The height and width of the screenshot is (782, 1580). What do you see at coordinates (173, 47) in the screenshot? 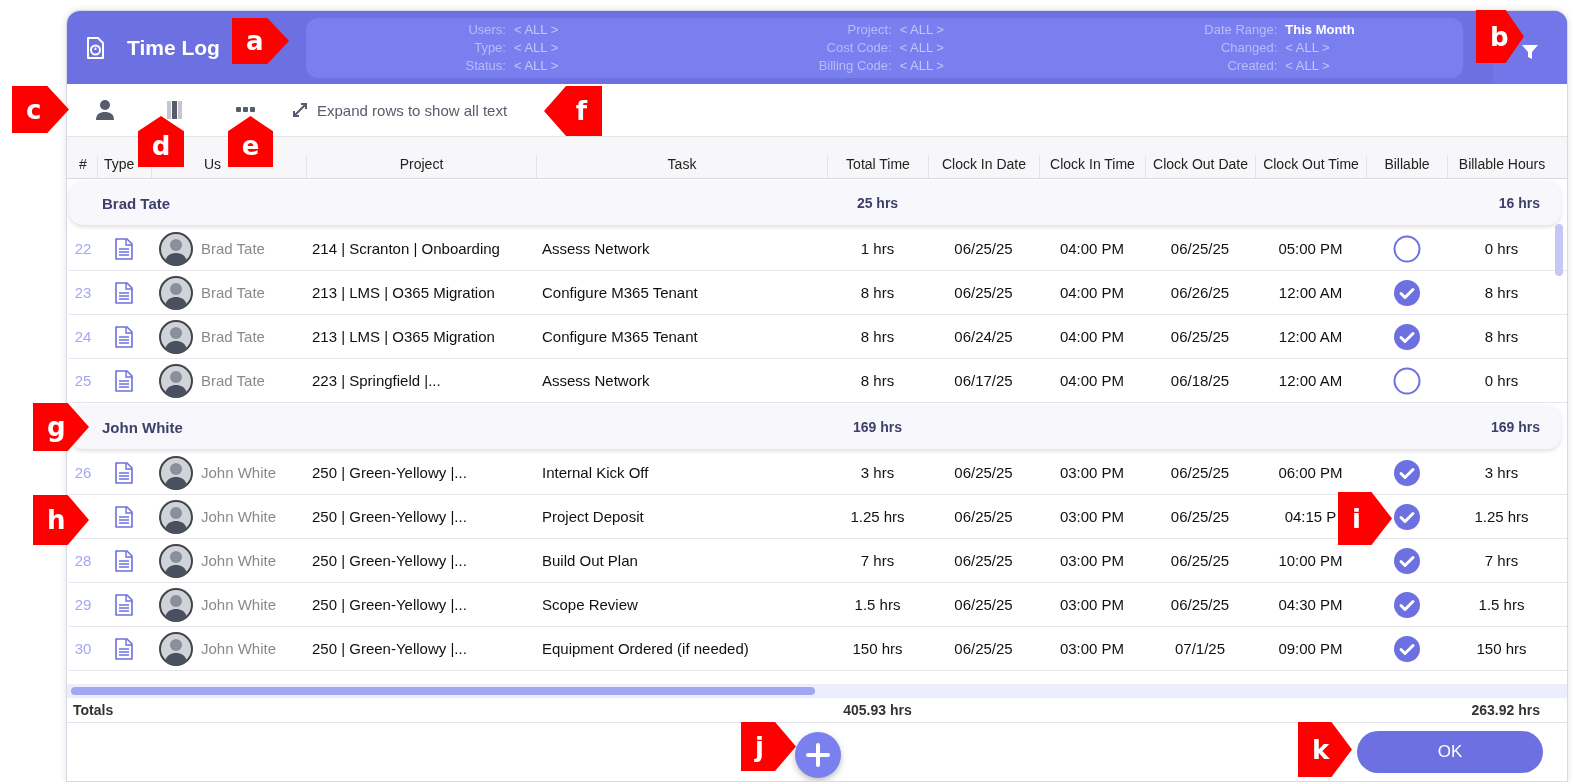
I see `window-title: Time Log` at bounding box center [173, 47].